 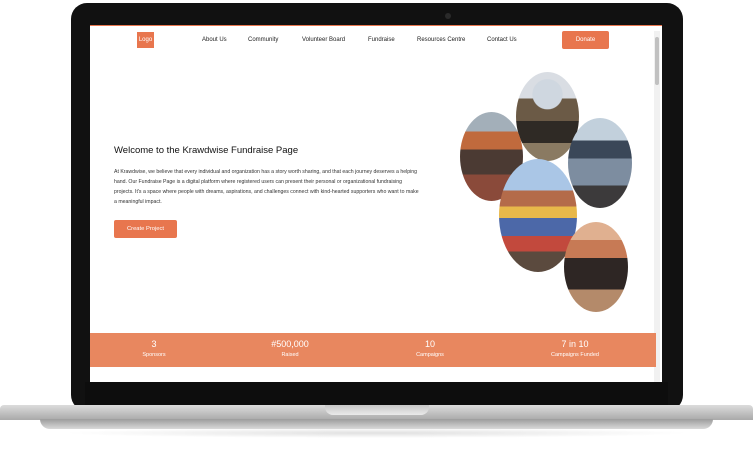 What do you see at coordinates (381, 40) in the screenshot?
I see `nav-link-fundraise: Fundraise` at bounding box center [381, 40].